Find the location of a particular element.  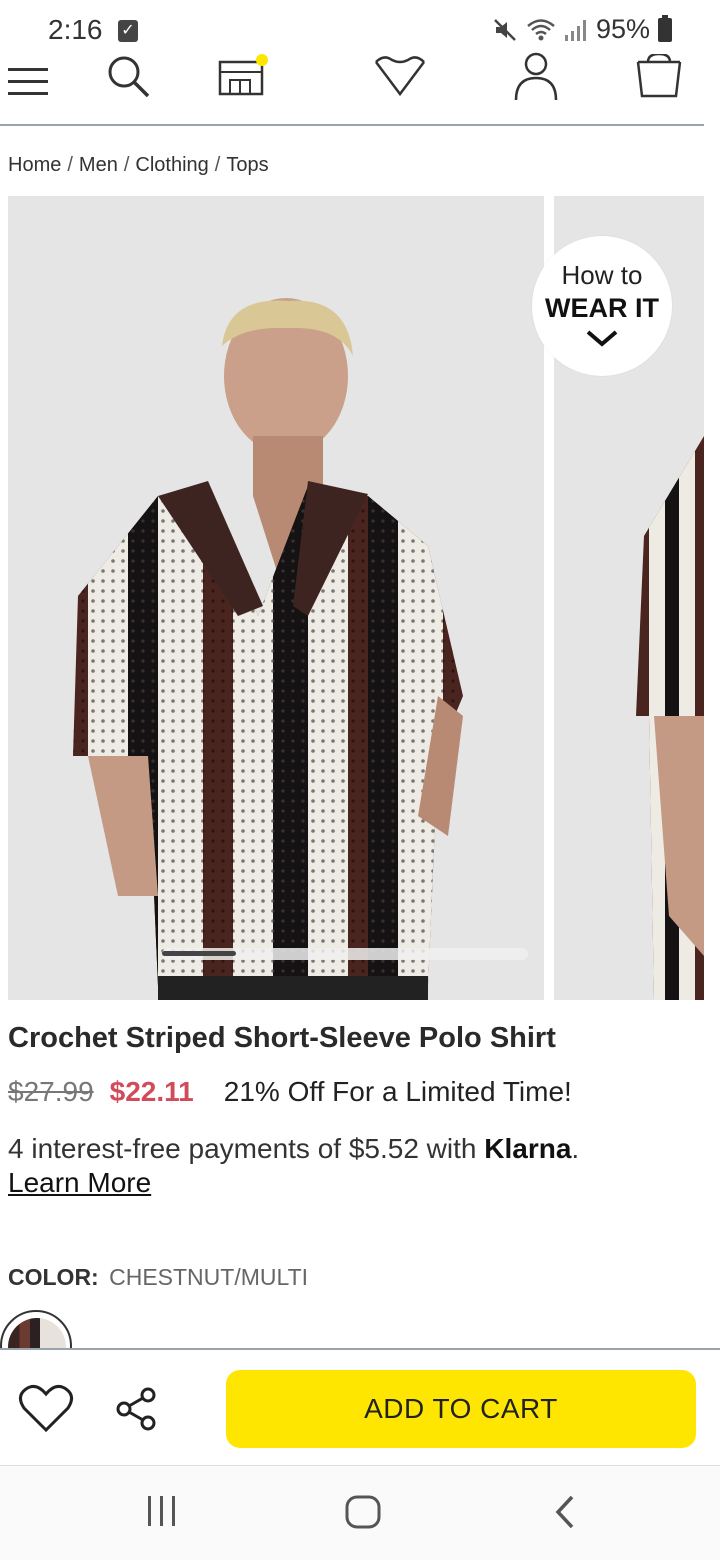

status-right: 95% is located at coordinates (582, 29).